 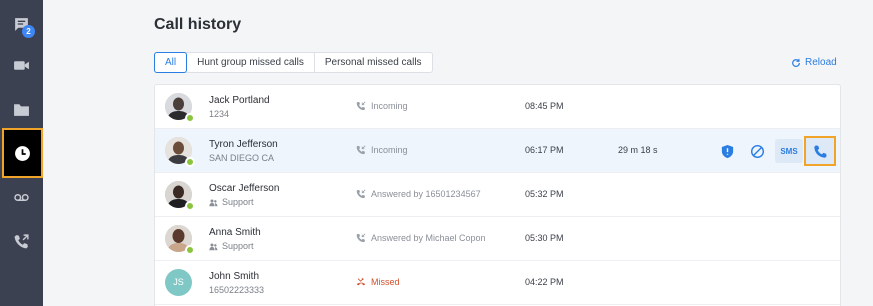 I want to click on call-time: 08:45 PM, so click(x=544, y=106).